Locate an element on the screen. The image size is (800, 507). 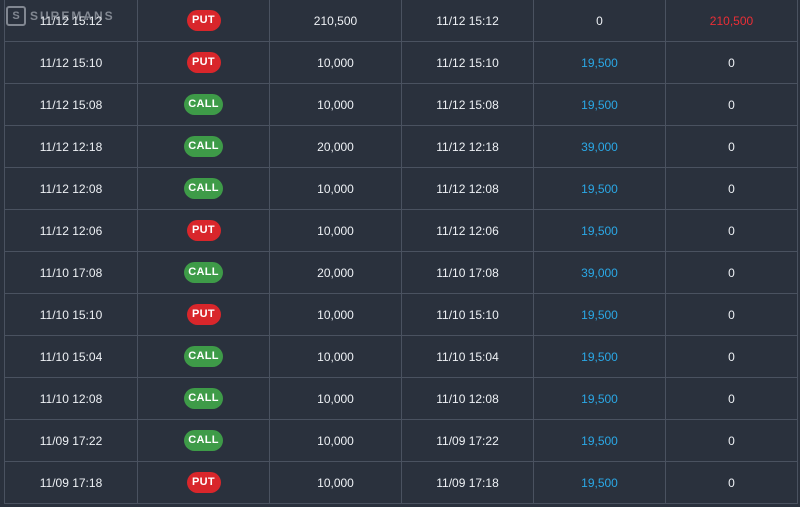
close-time-cell: 11/12 12:18 is located at coordinates (467, 146).